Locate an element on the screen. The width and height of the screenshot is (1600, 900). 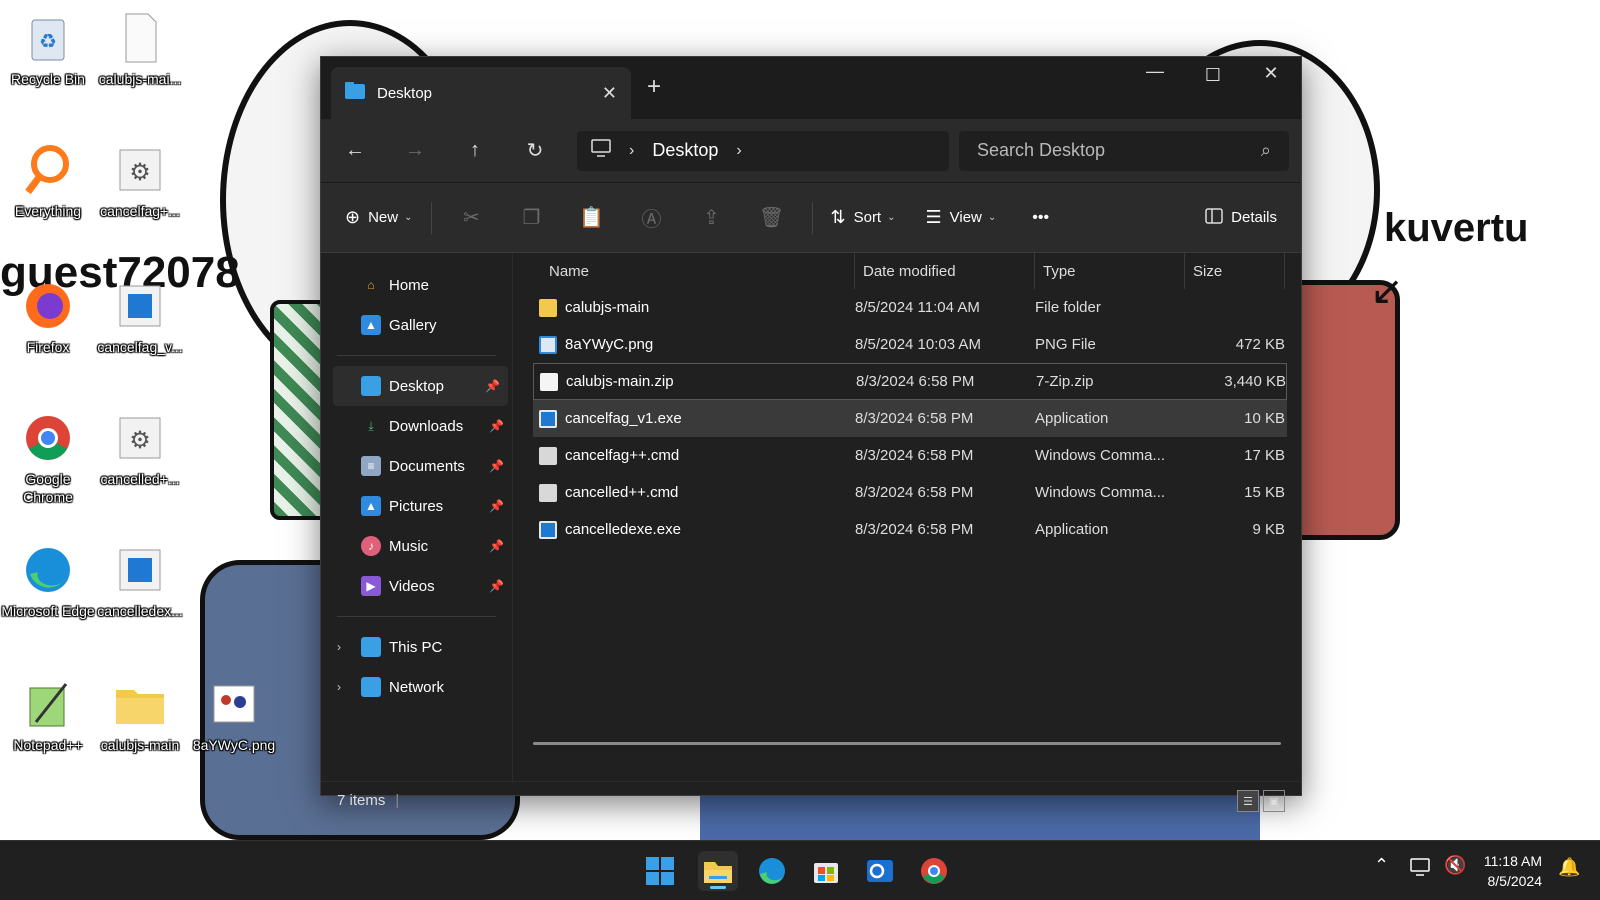
nav-item-desktop: Desktop 📌 is located at coordinates (420, 386).